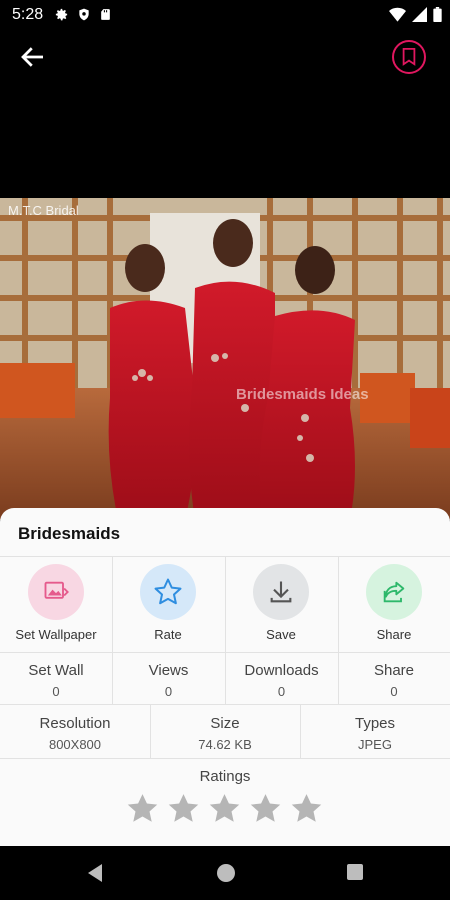  I want to click on info-label: Resolution, so click(75, 723).